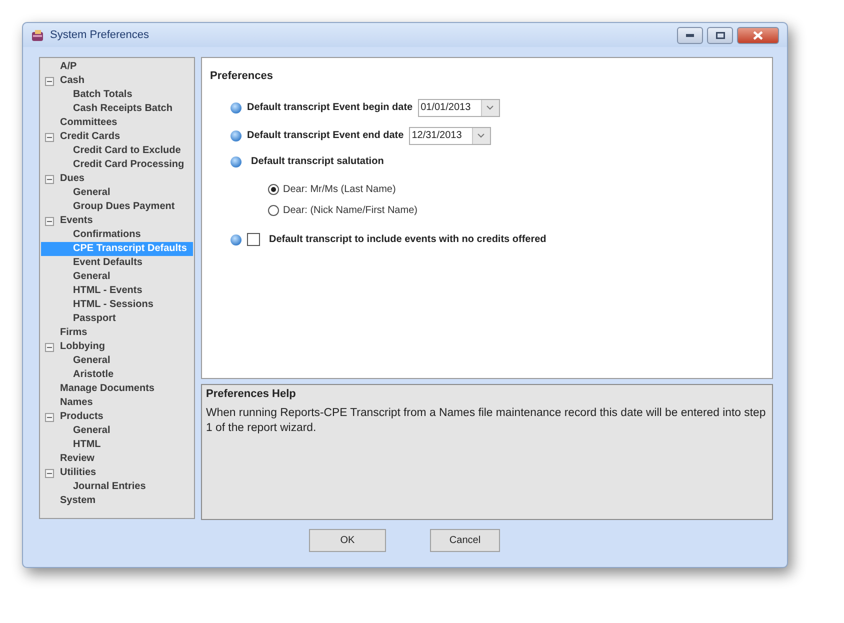  Describe the element at coordinates (253, 239) in the screenshot. I see `checkbox` at that location.